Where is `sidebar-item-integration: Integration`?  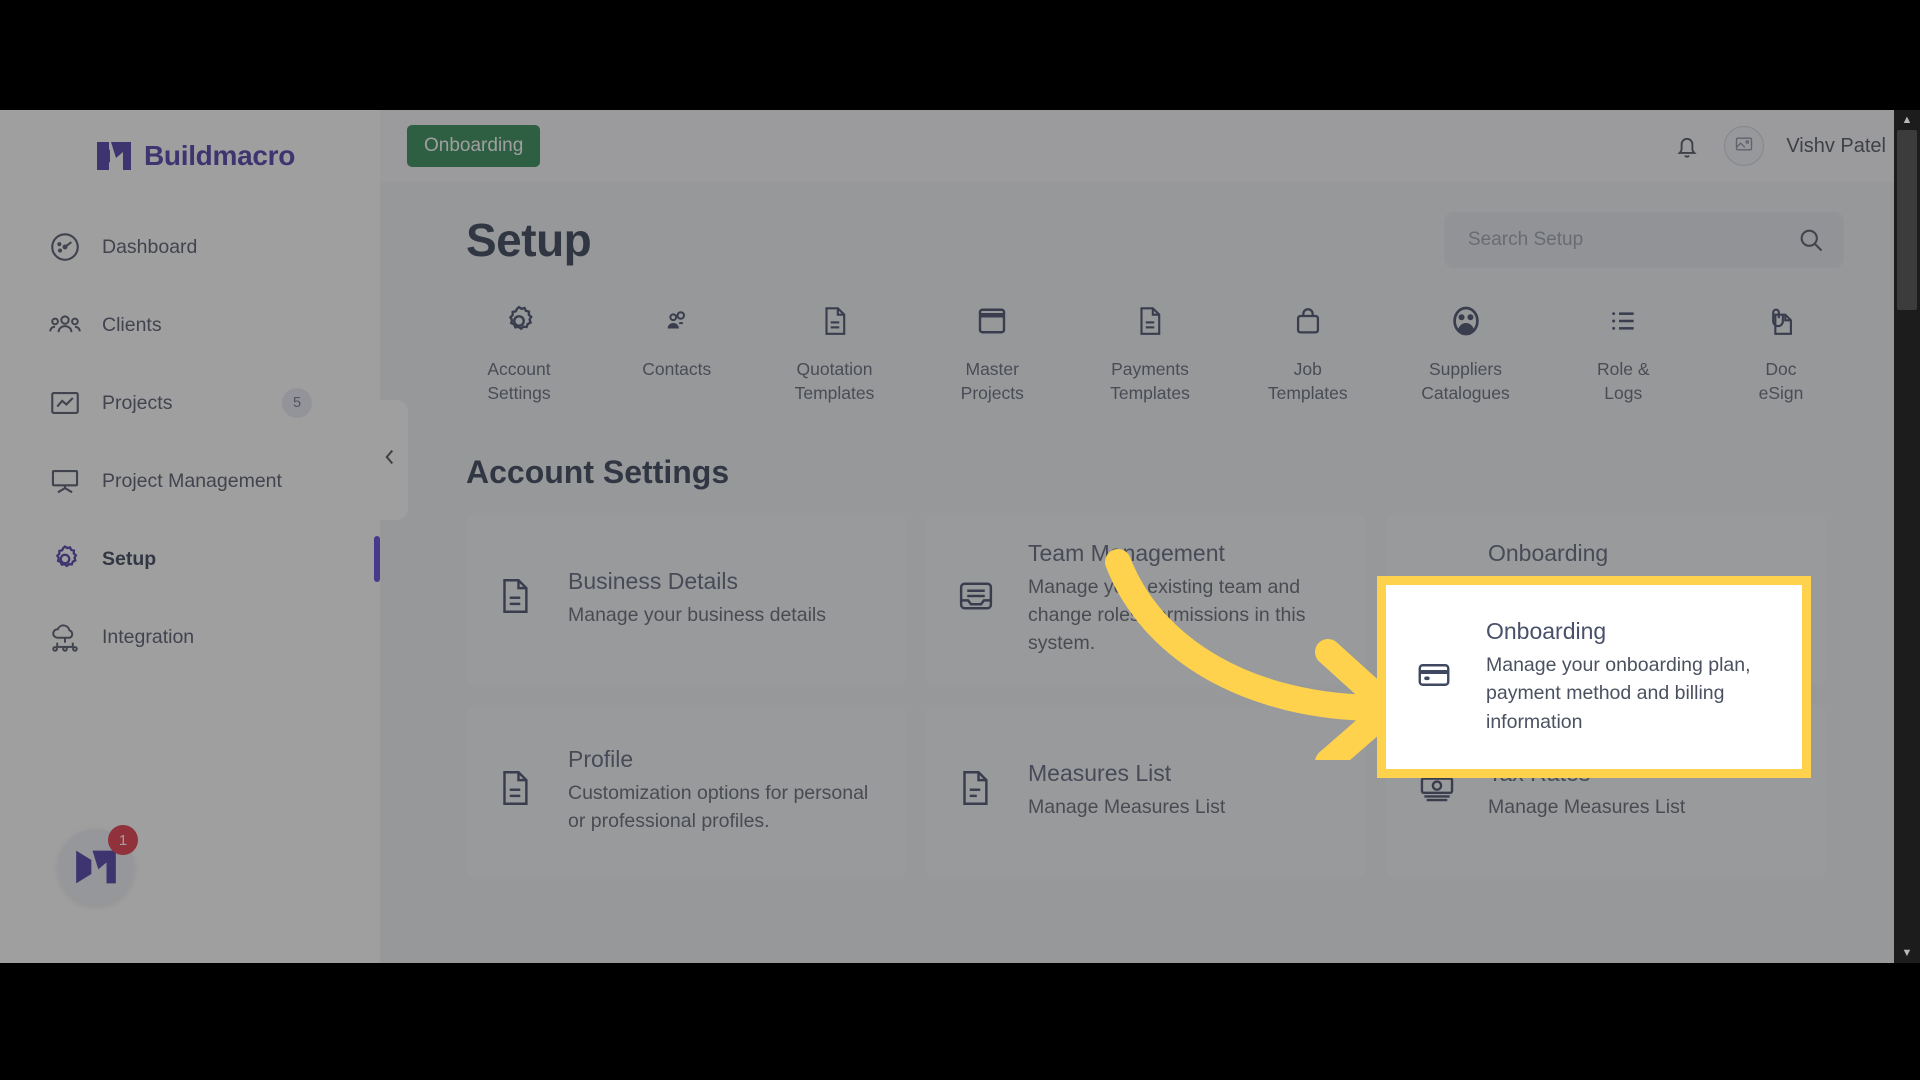
sidebar-item-integration: Integration is located at coordinates (190, 637).